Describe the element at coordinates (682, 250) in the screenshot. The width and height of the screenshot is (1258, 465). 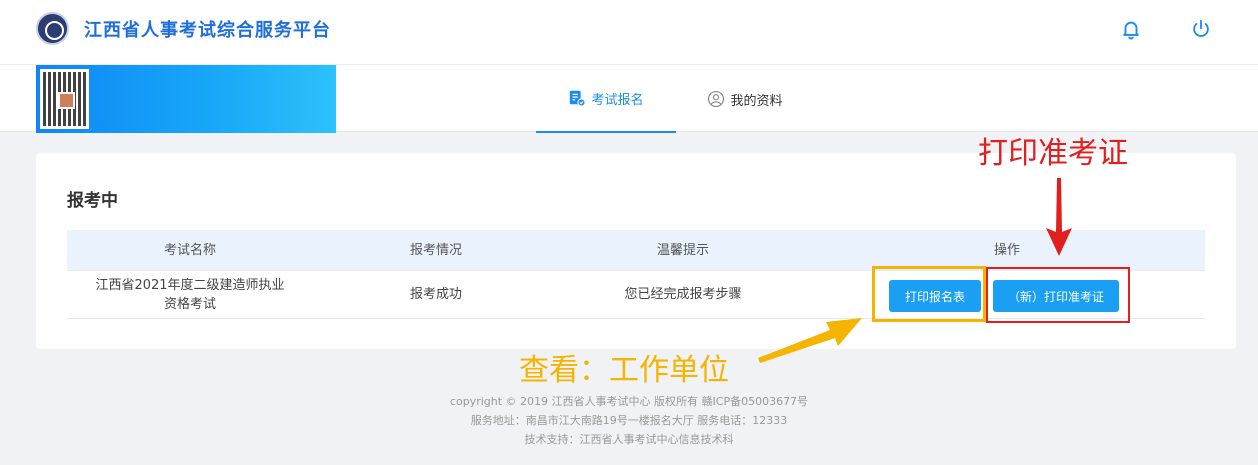
I see `column-header: 温馨提示` at that location.